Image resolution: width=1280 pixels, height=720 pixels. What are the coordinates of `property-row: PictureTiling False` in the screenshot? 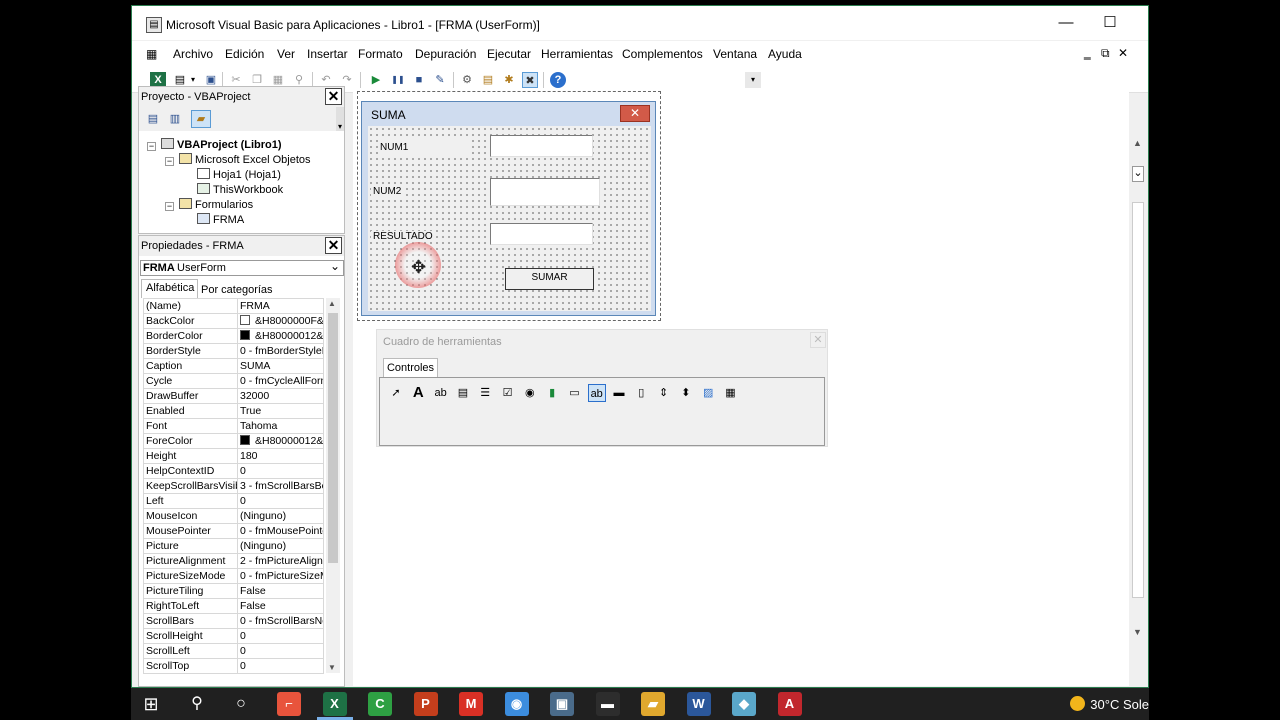 It's located at (233, 591).